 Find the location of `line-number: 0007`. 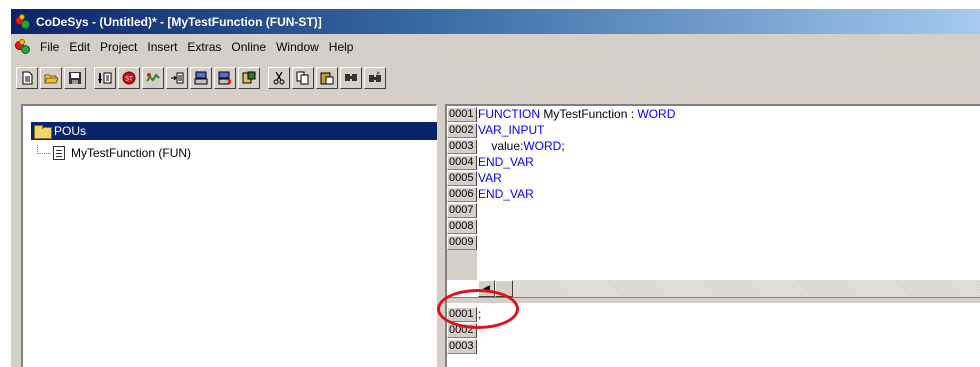

line-number: 0007 is located at coordinates (462, 210).